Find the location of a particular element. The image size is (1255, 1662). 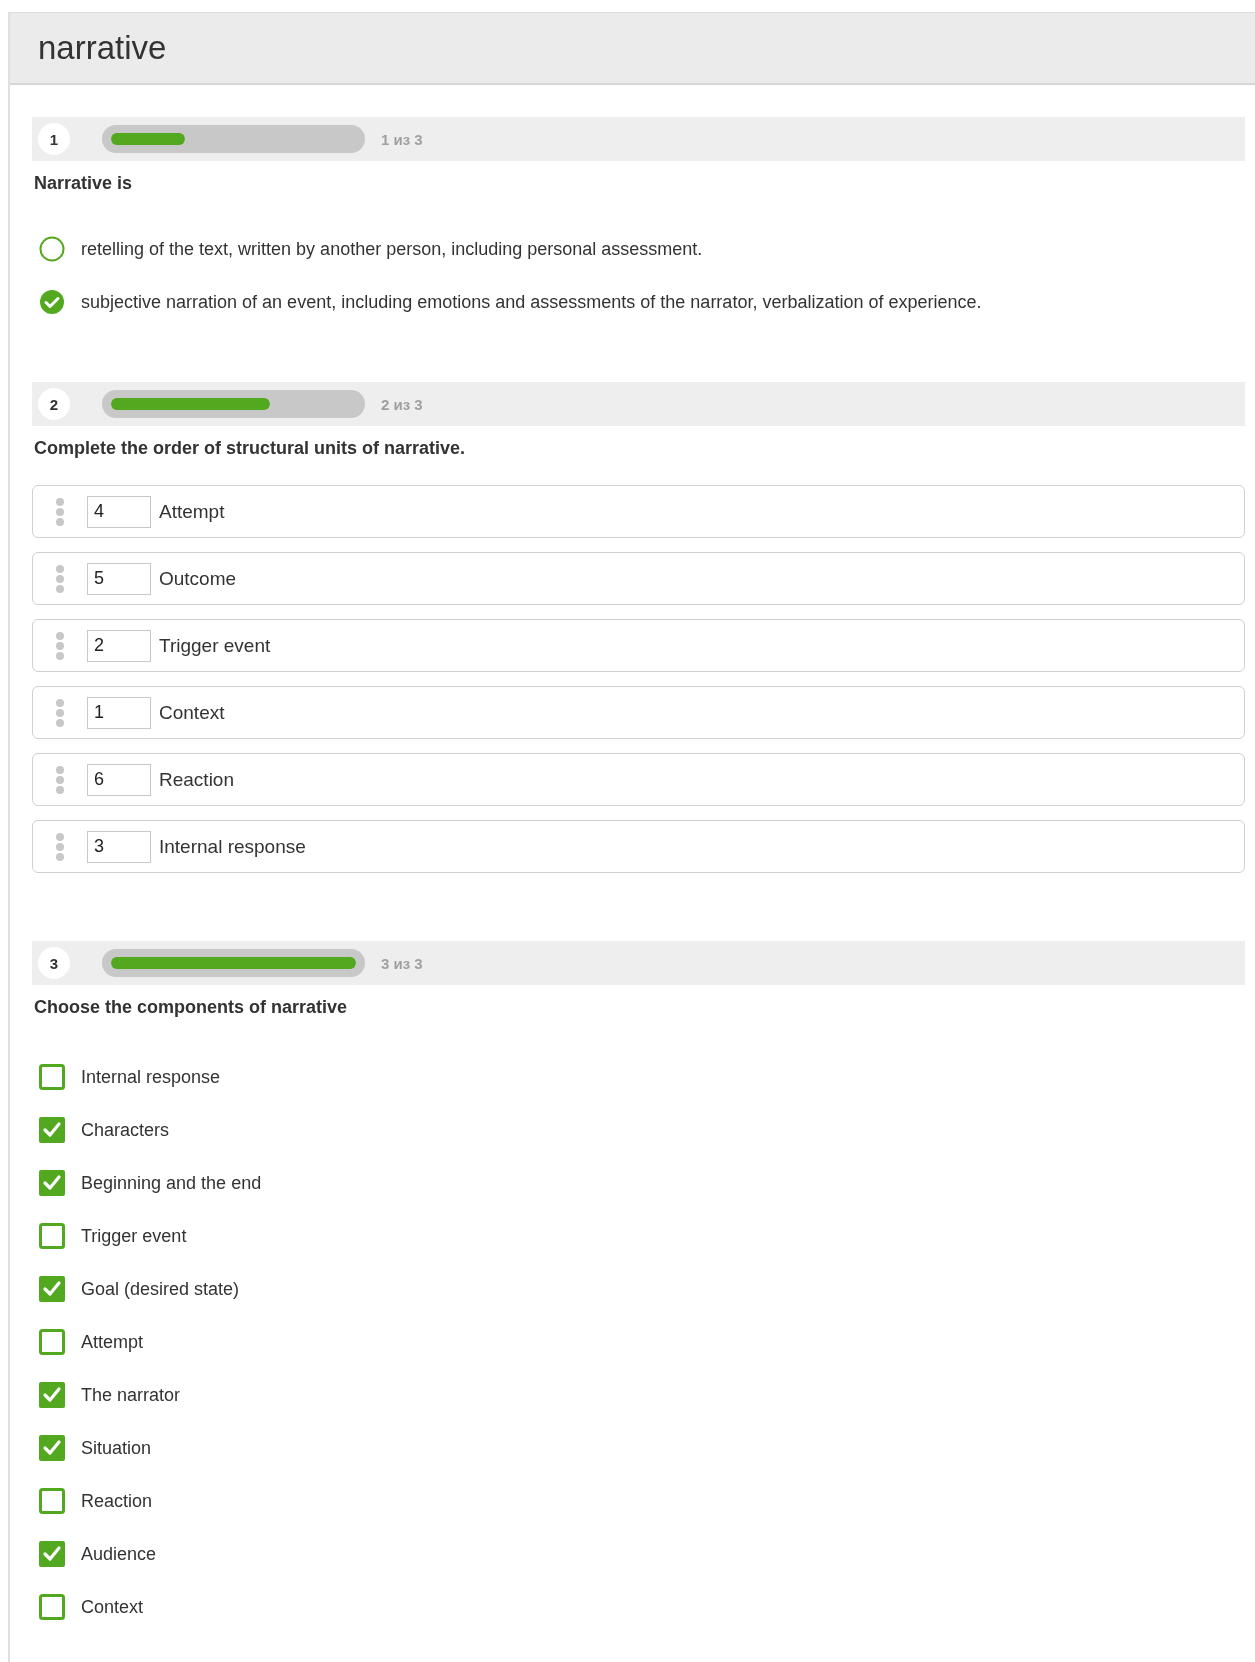

item-label: Context is located at coordinates (192, 712).